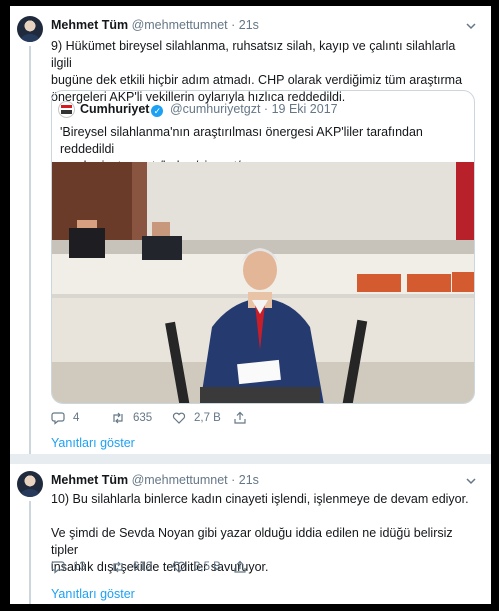  Describe the element at coordinates (207, 418) in the screenshot. I see `like-count: 2,7 B` at that location.